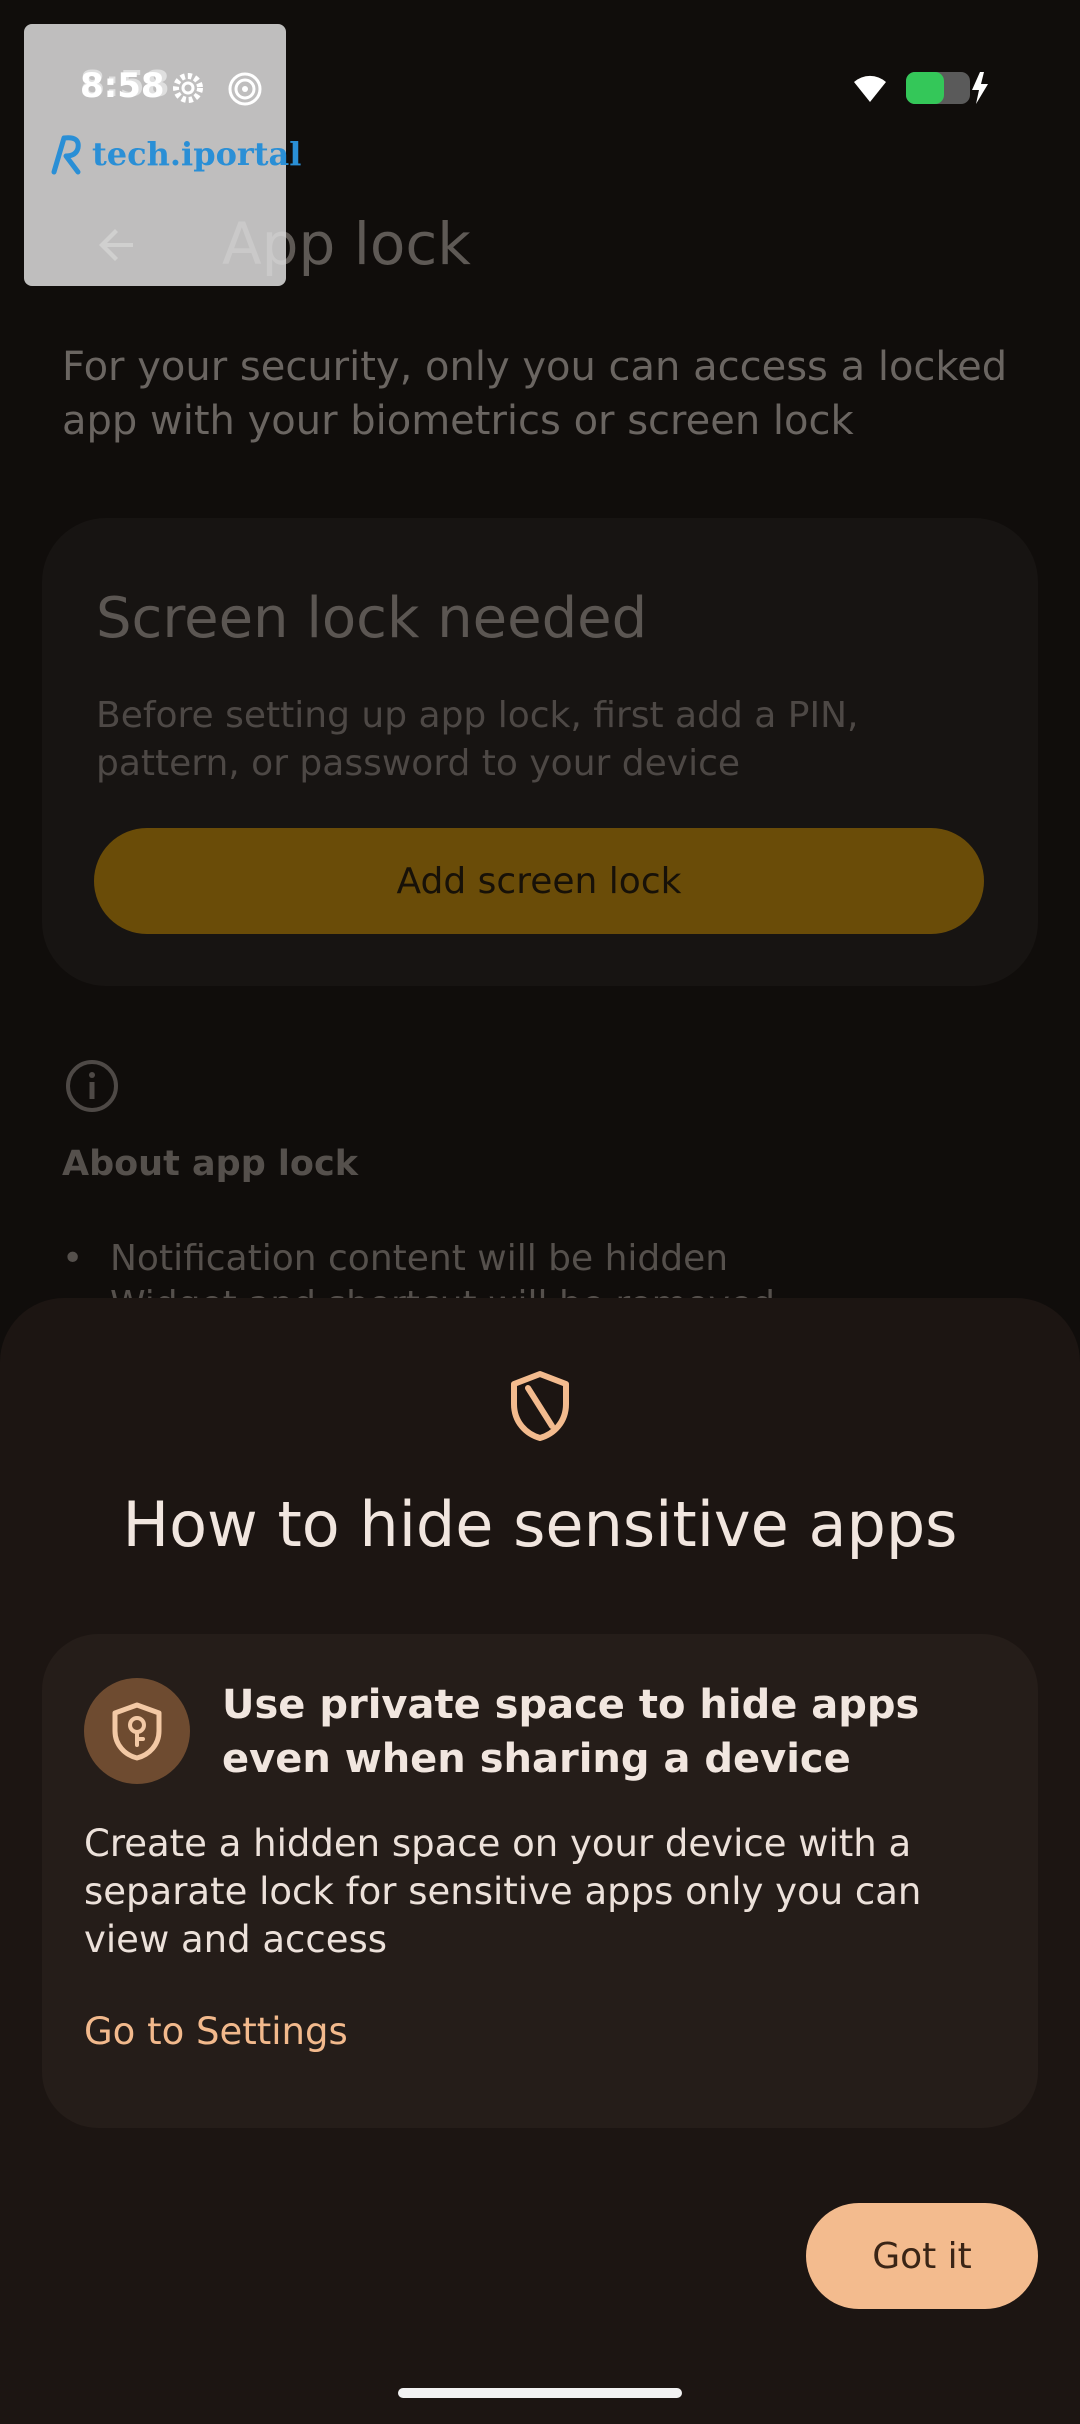  Describe the element at coordinates (66, 155) in the screenshot. I see `logo-mark-icon` at that location.